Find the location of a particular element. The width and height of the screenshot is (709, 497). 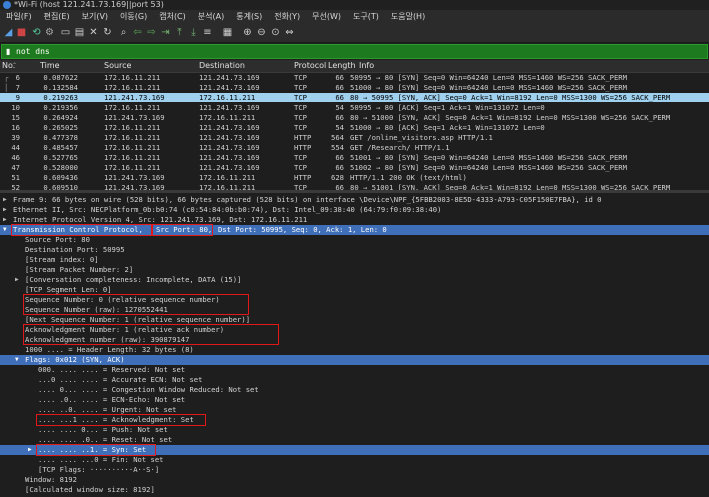

autoscroll-icon: ≡ is located at coordinates (207, 32).